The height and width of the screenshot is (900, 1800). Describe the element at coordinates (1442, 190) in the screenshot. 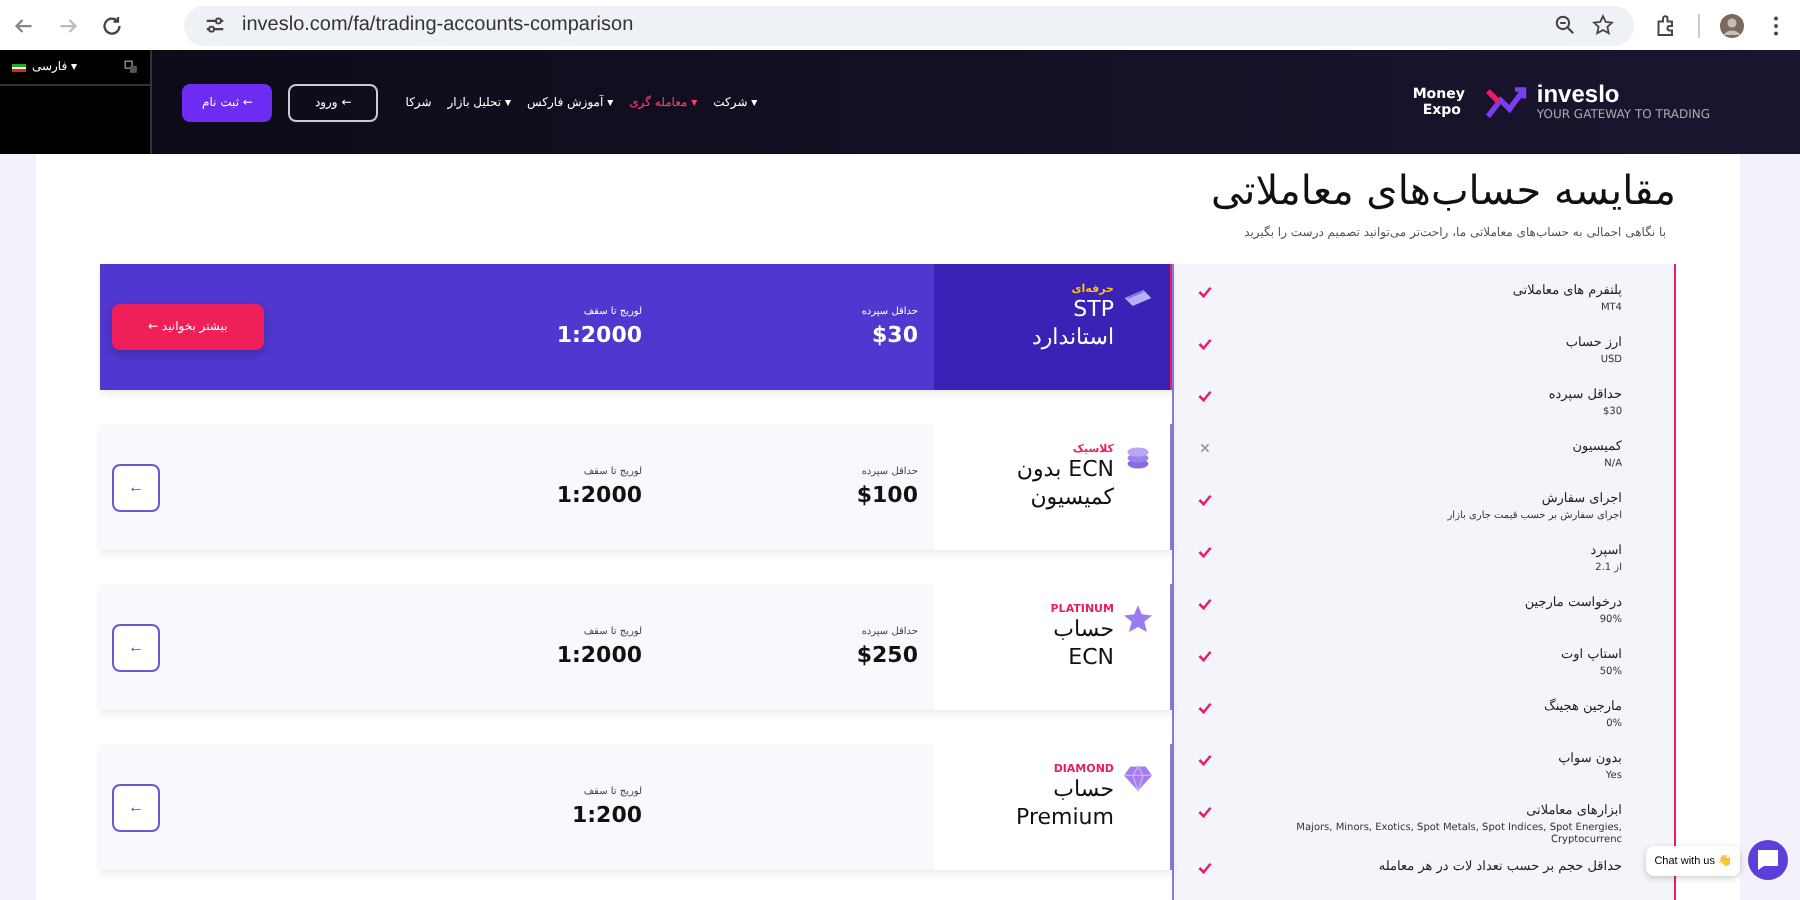

I see `page-title: مقایسه حساب‌های معاملاتی` at that location.